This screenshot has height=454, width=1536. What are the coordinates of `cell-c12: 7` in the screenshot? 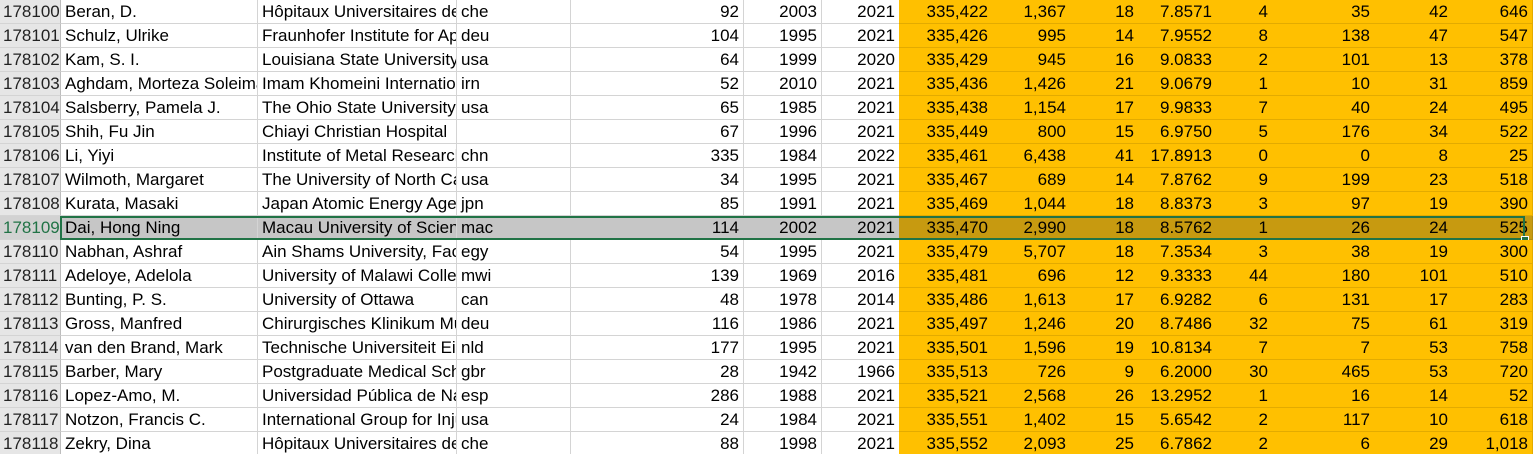 It's located at (1323, 348).